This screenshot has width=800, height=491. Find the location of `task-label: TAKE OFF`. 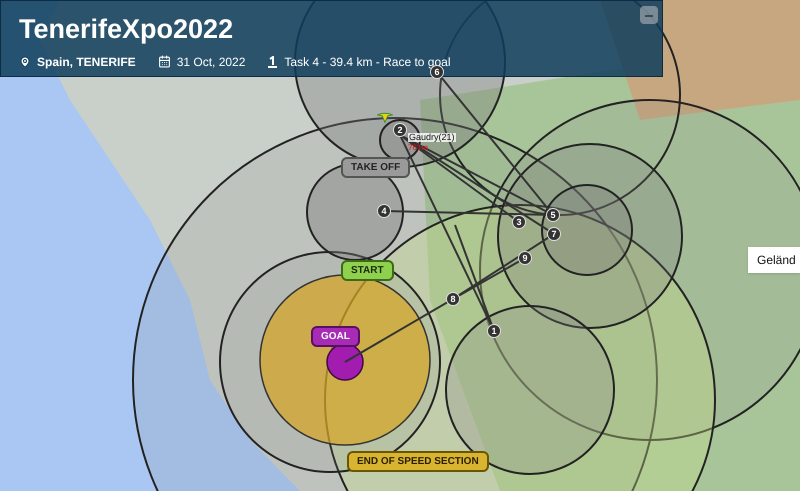

task-label: TAKE OFF is located at coordinates (375, 167).